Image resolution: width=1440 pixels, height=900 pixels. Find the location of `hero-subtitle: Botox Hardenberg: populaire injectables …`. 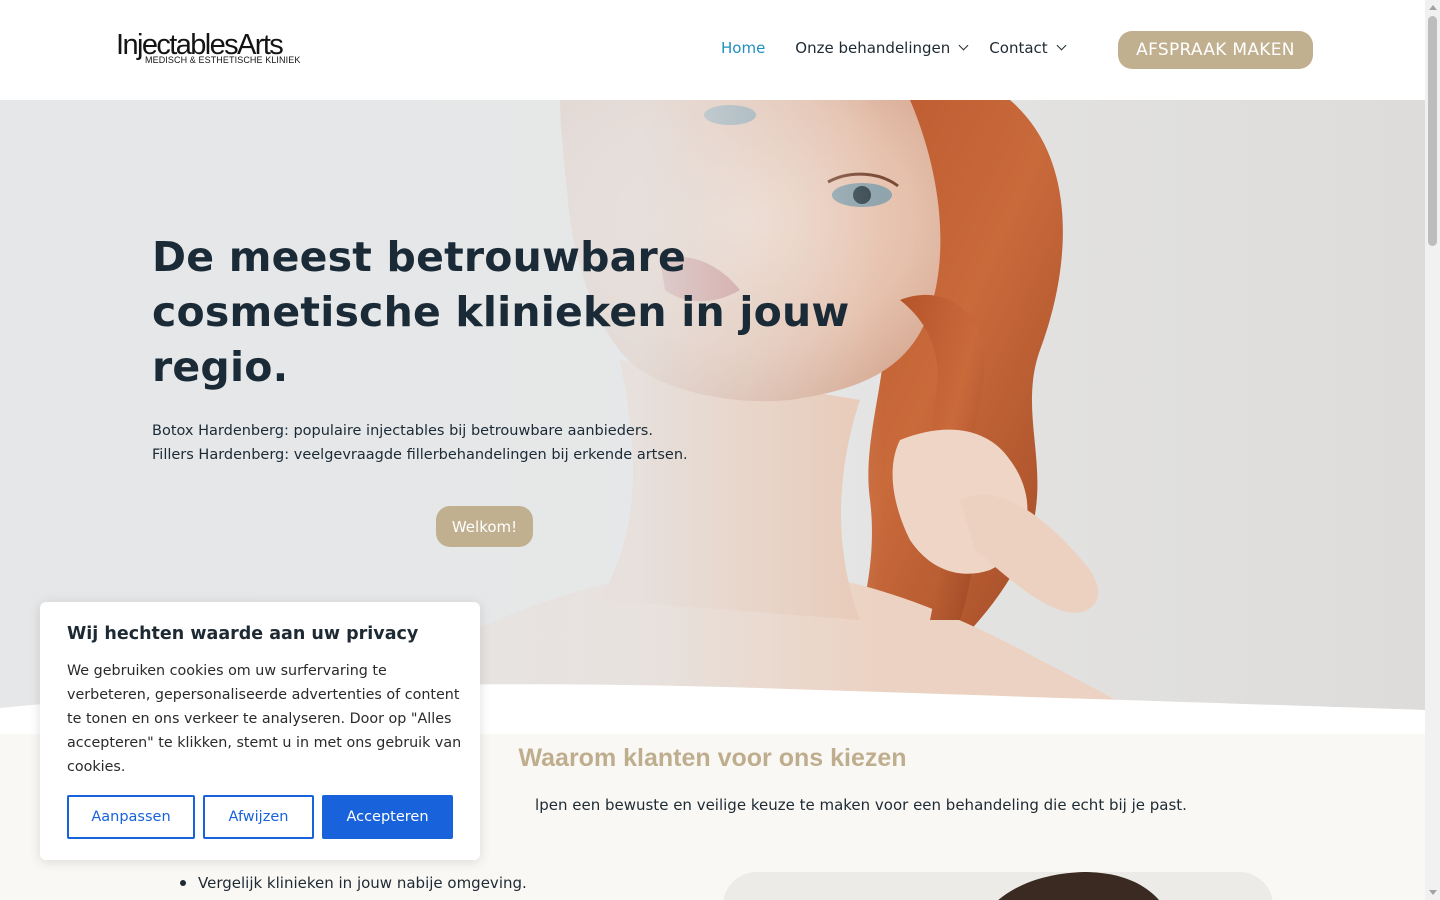

hero-subtitle: Botox Hardenberg: populaire injectables … is located at coordinates (502, 443).